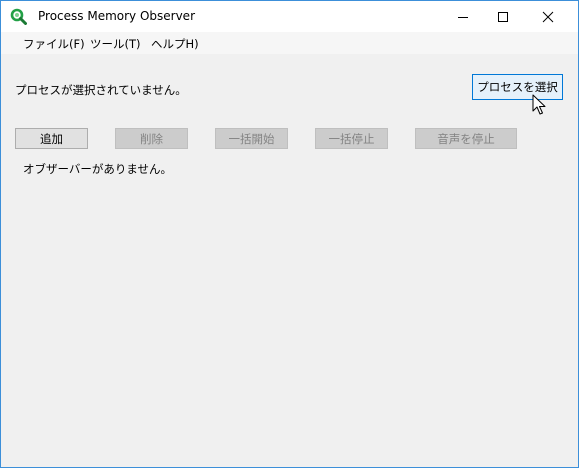 The image size is (579, 468). What do you see at coordinates (251, 138) in the screenshot?
I see `start-all-button: 一括開始` at bounding box center [251, 138].